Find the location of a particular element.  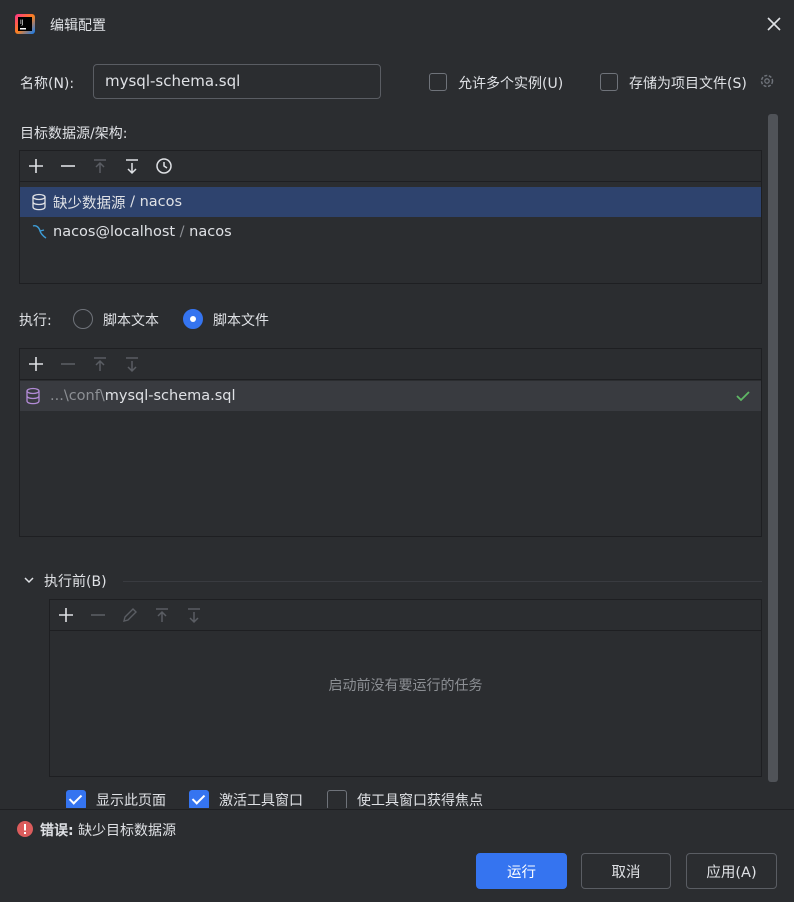

store-project-label: 存储为项目文件(S) is located at coordinates (688, 84).